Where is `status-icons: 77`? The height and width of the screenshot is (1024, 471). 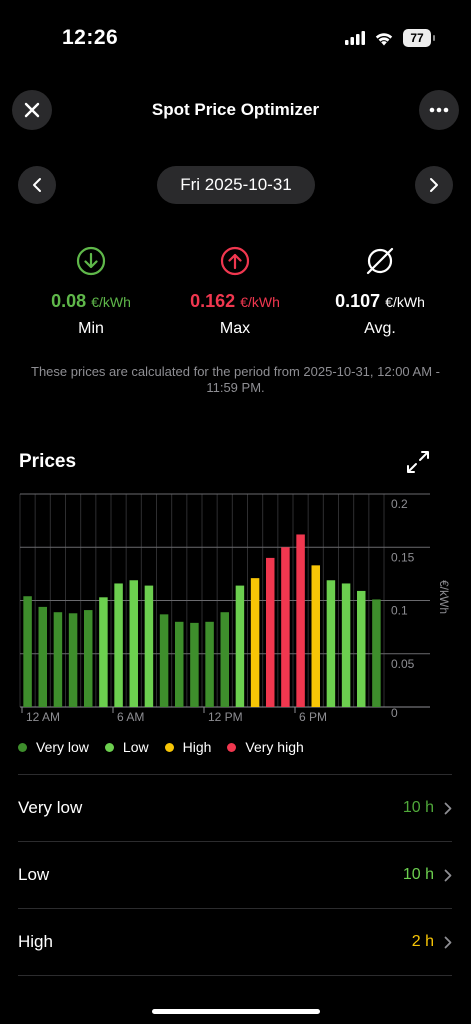
status-icons: 77 is located at coordinates (390, 38).